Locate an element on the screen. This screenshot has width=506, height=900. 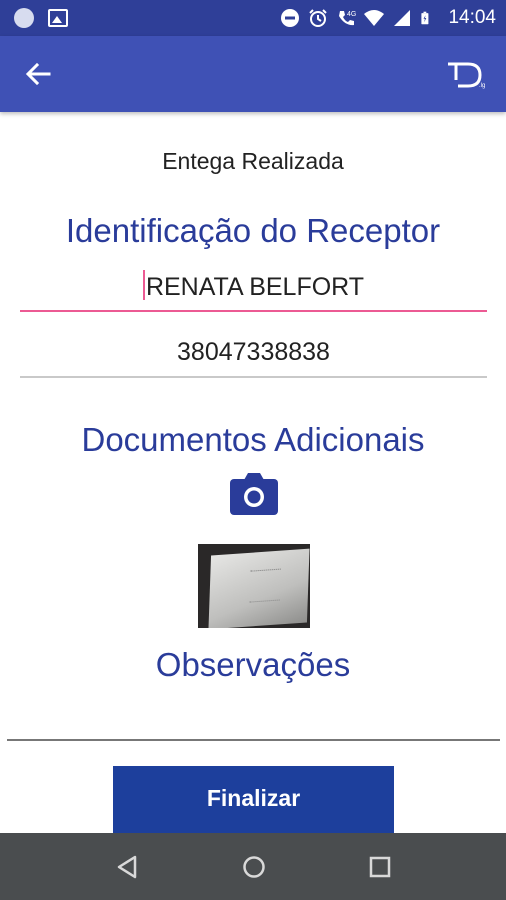
system-nav-bar is located at coordinates (253, 866).